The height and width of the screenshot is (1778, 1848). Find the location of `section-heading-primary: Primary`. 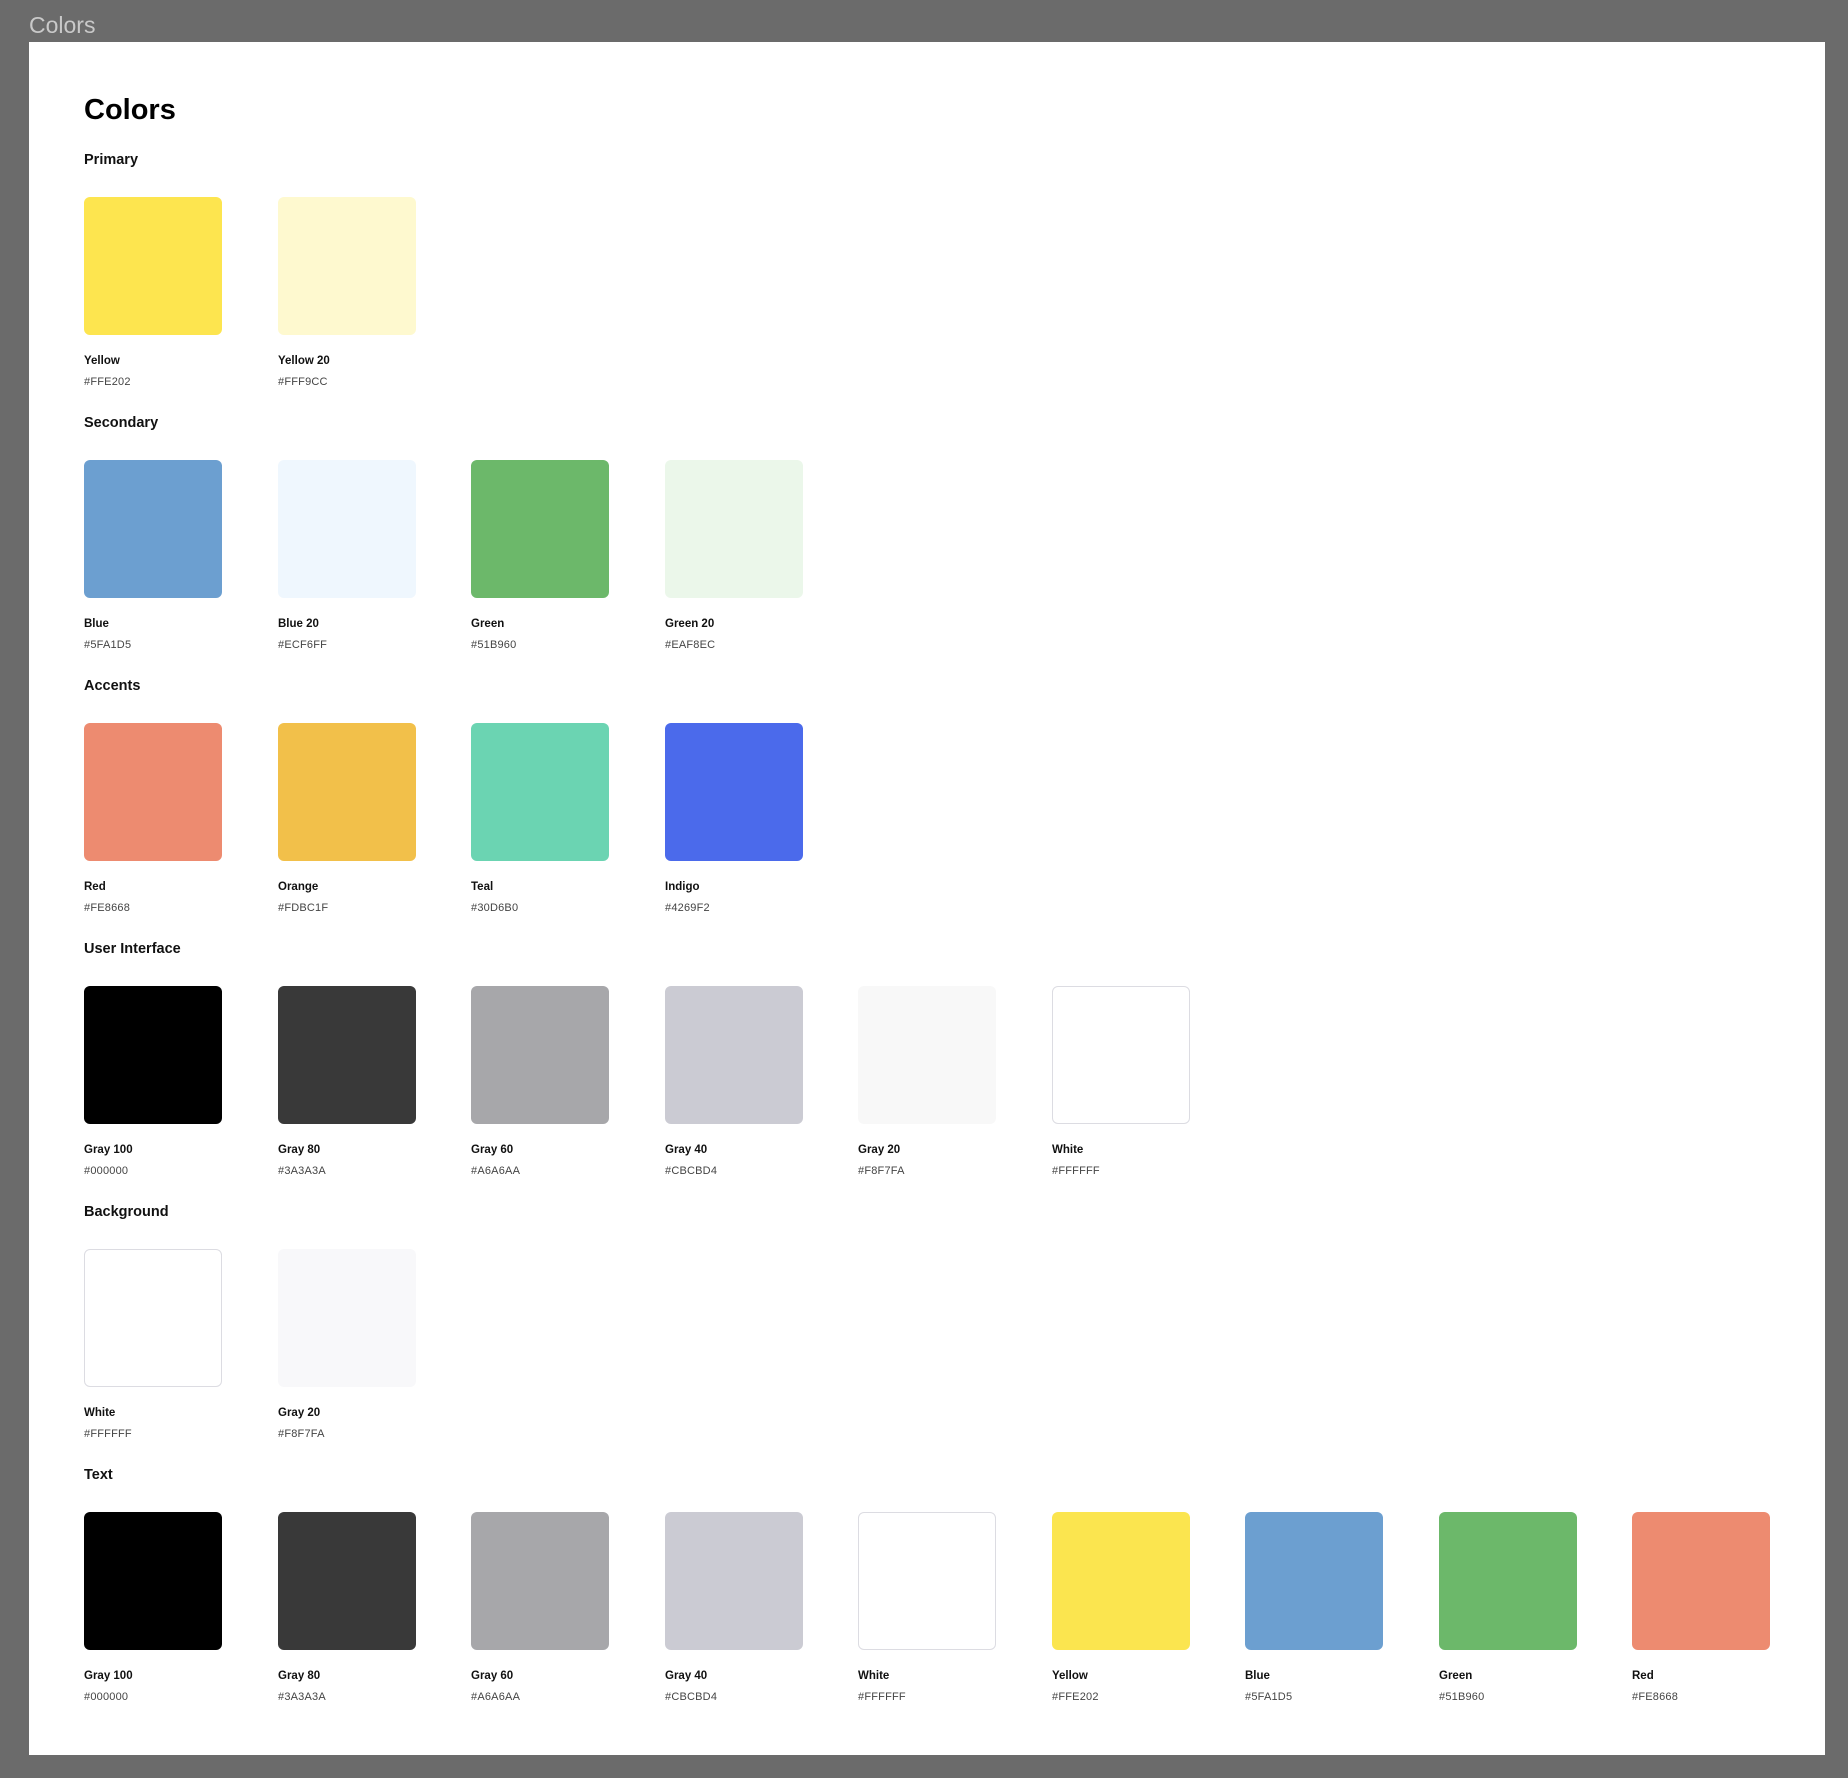

section-heading-primary: Primary is located at coordinates (111, 160).